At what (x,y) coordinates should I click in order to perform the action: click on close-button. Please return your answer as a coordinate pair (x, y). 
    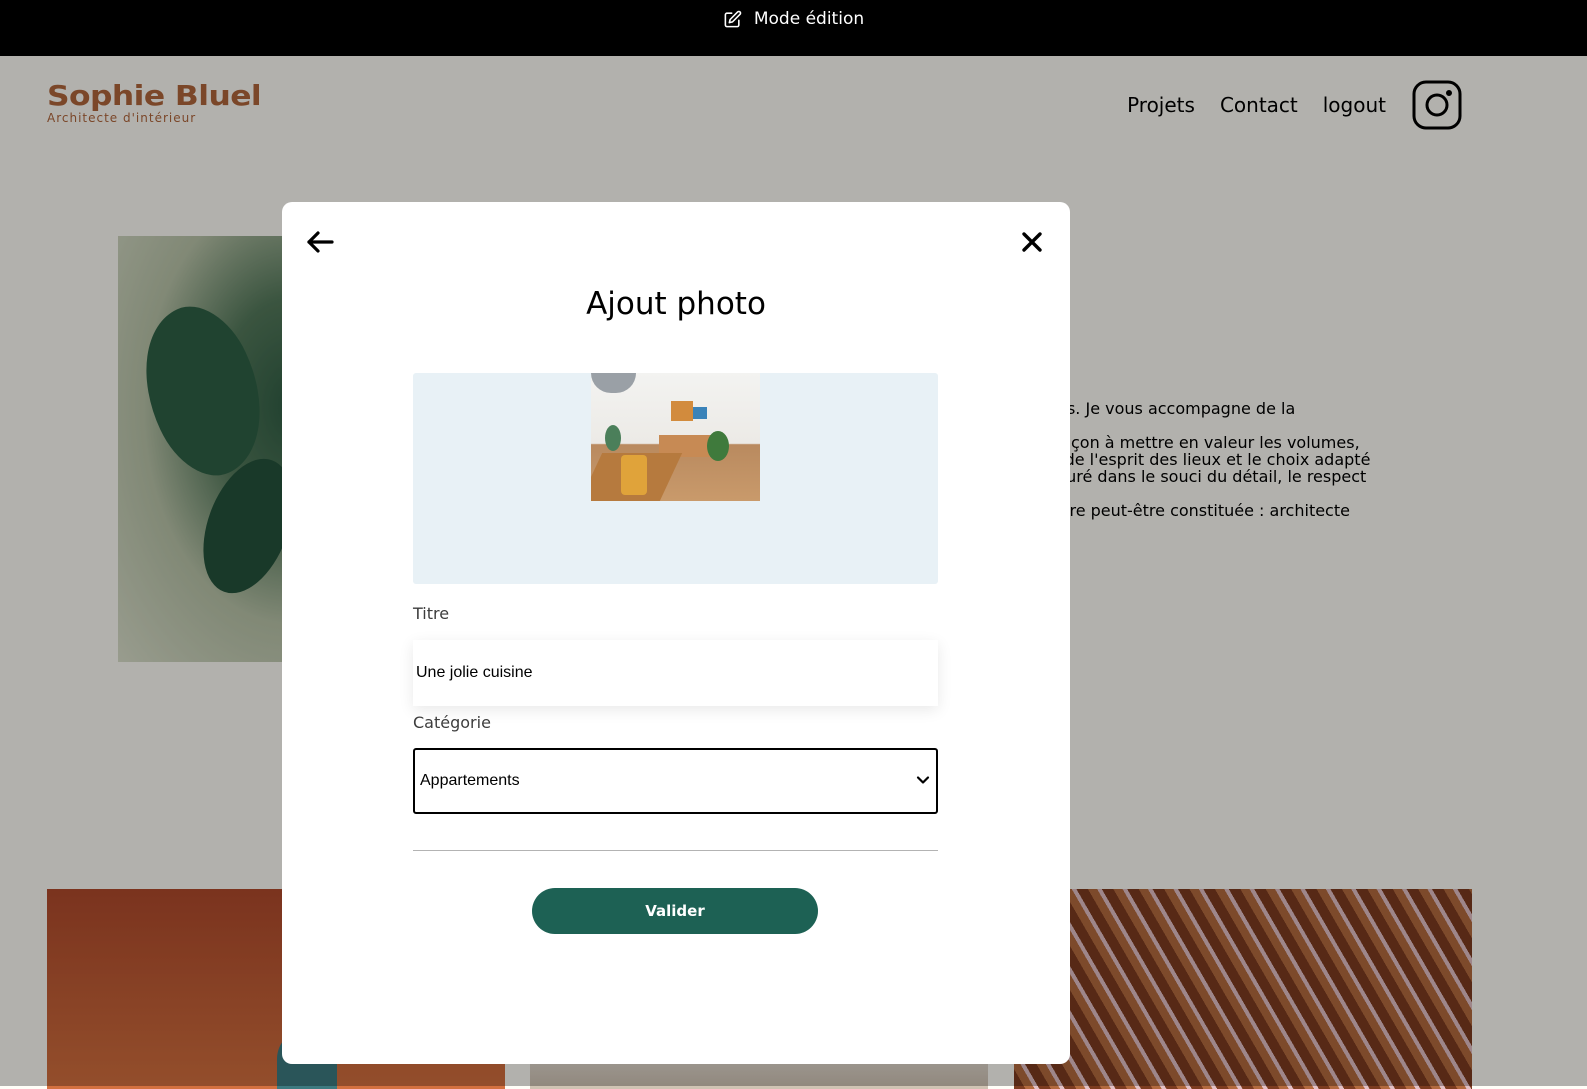
    Looking at the image, I should click on (1032, 244).